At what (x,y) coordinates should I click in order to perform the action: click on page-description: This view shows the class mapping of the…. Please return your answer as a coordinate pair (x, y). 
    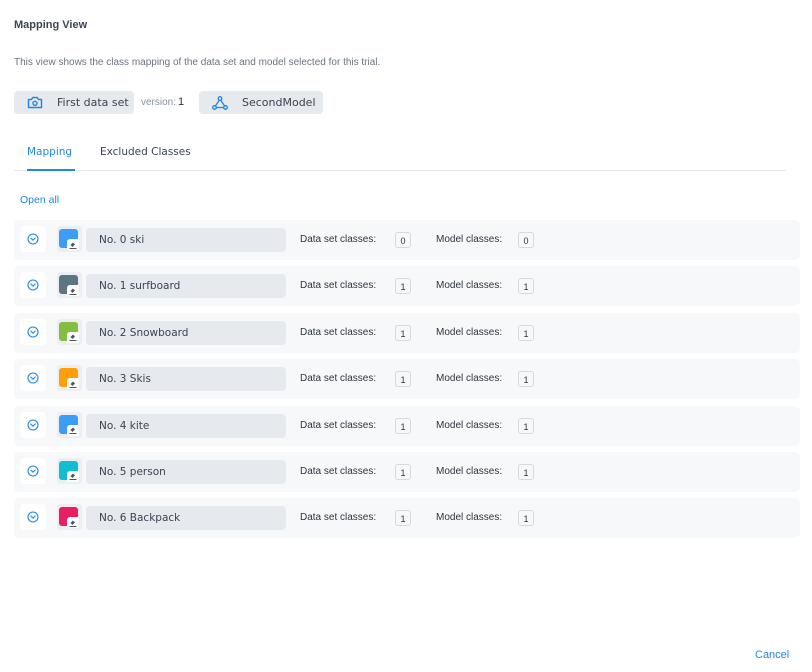
    Looking at the image, I should click on (197, 62).